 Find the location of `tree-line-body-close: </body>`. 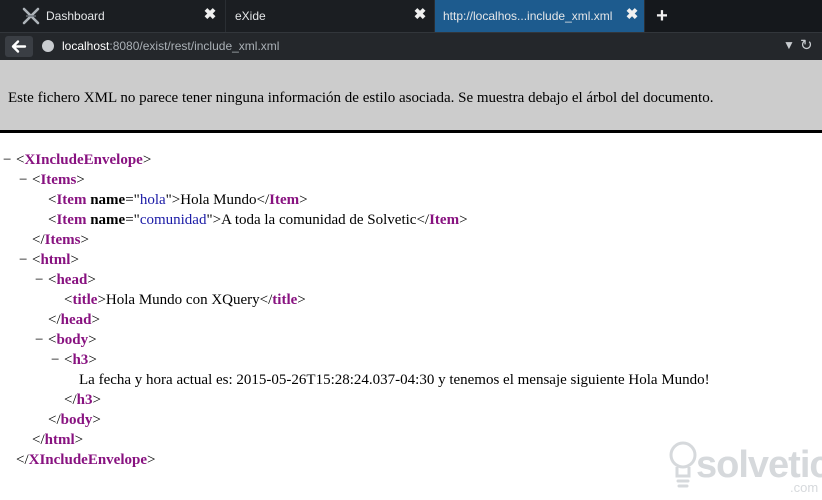

tree-line-body-close: </body> is located at coordinates (74, 420).